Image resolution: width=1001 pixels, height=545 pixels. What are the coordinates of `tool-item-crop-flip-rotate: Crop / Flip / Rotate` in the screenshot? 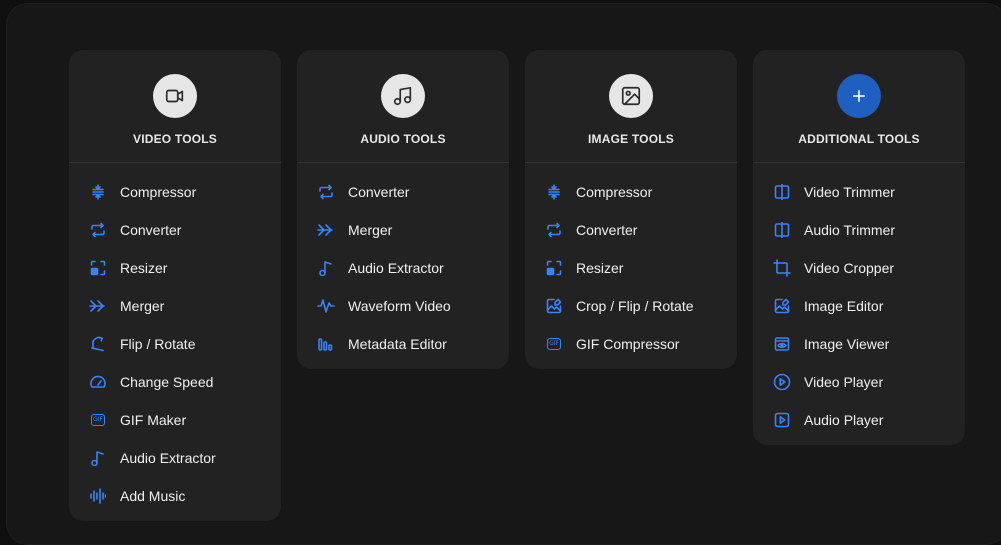 It's located at (631, 306).